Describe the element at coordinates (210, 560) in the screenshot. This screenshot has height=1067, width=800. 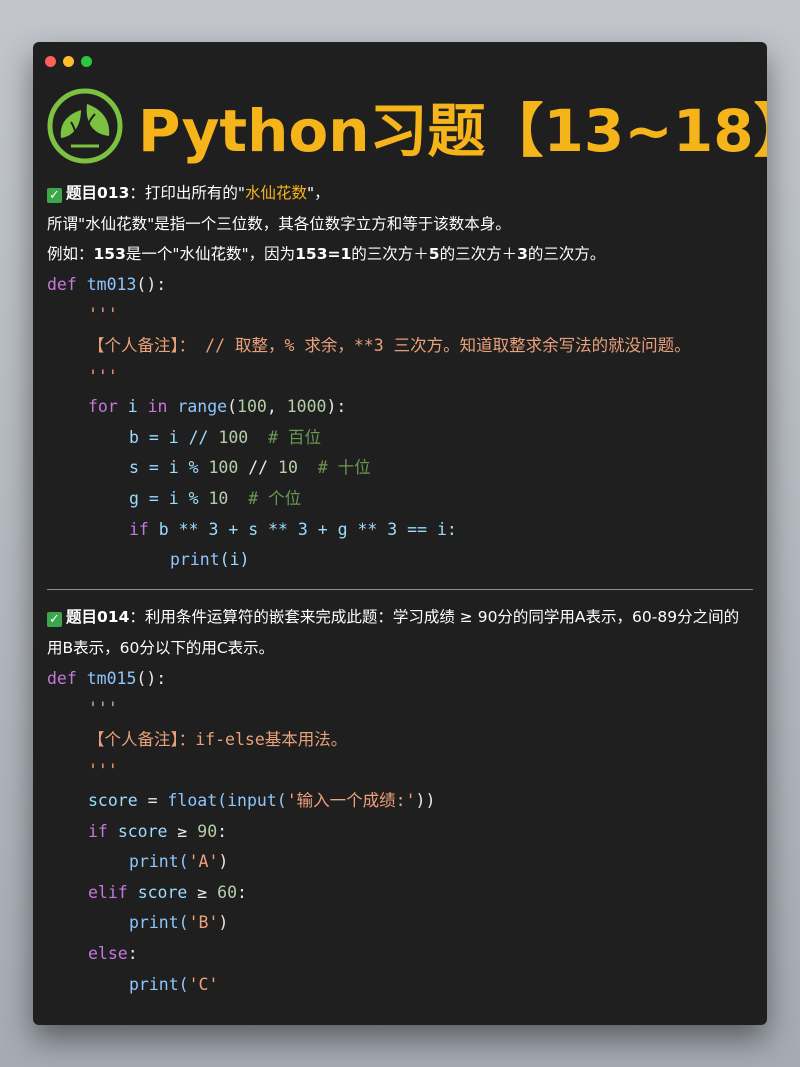
I see `code-line: print(i)` at that location.